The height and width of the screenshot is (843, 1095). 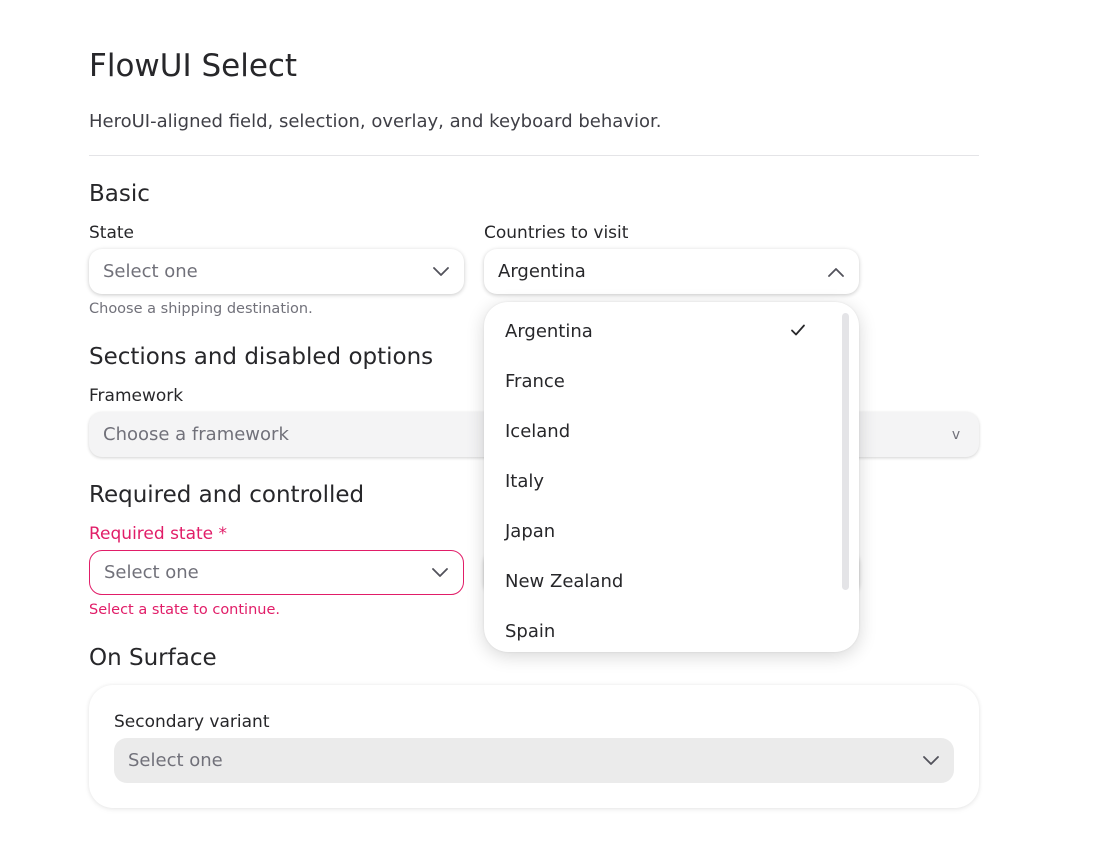 I want to click on option-label: Iceland, so click(x=538, y=431).